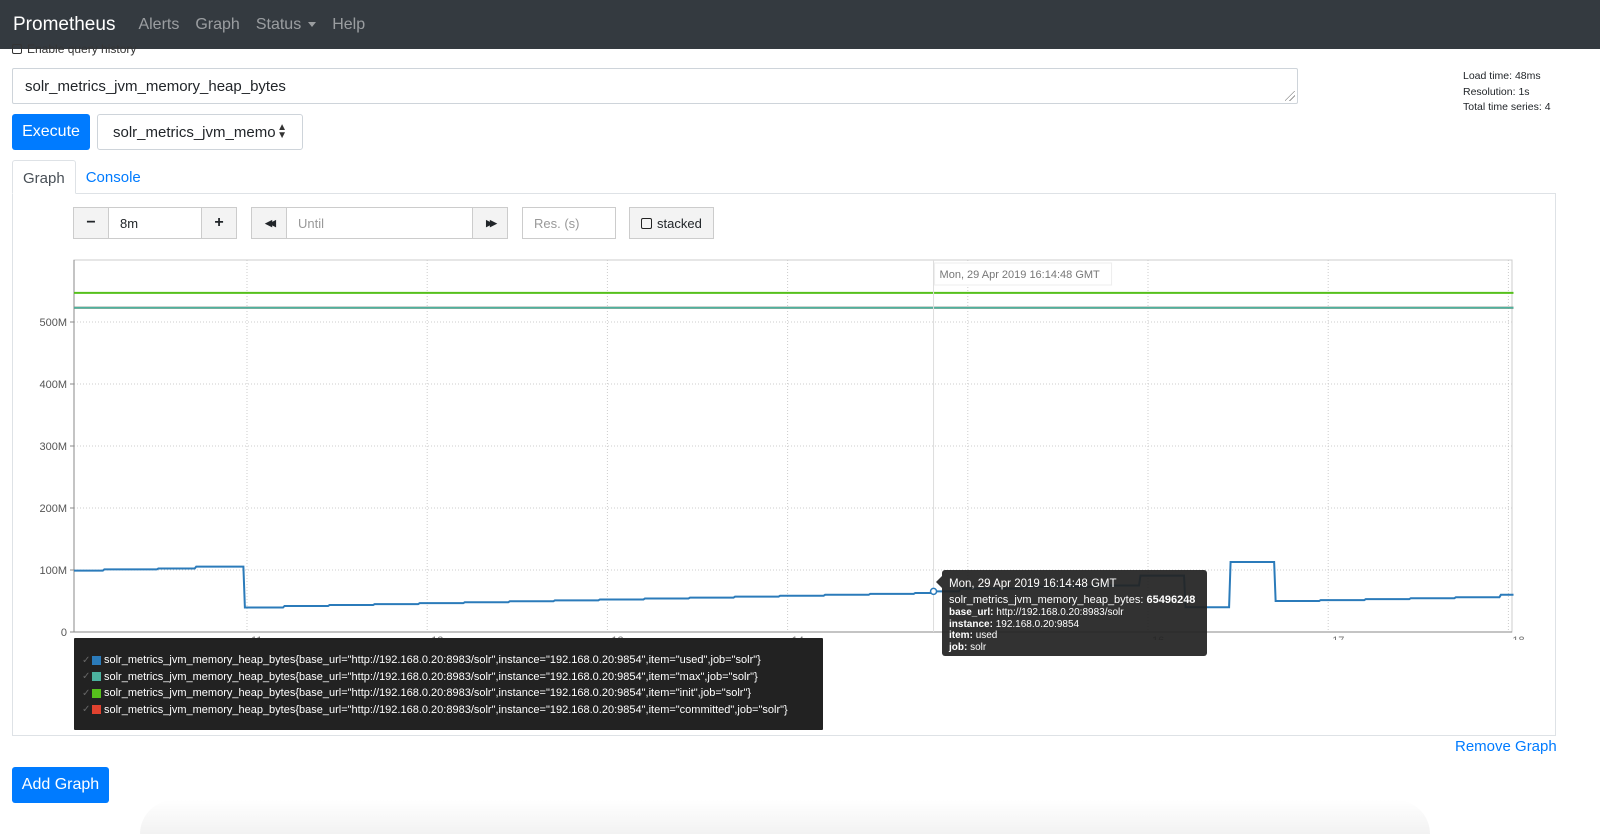 Image resolution: width=1600 pixels, height=834 pixels. What do you see at coordinates (311, 223) in the screenshot?
I see `until-placeholder: Until` at bounding box center [311, 223].